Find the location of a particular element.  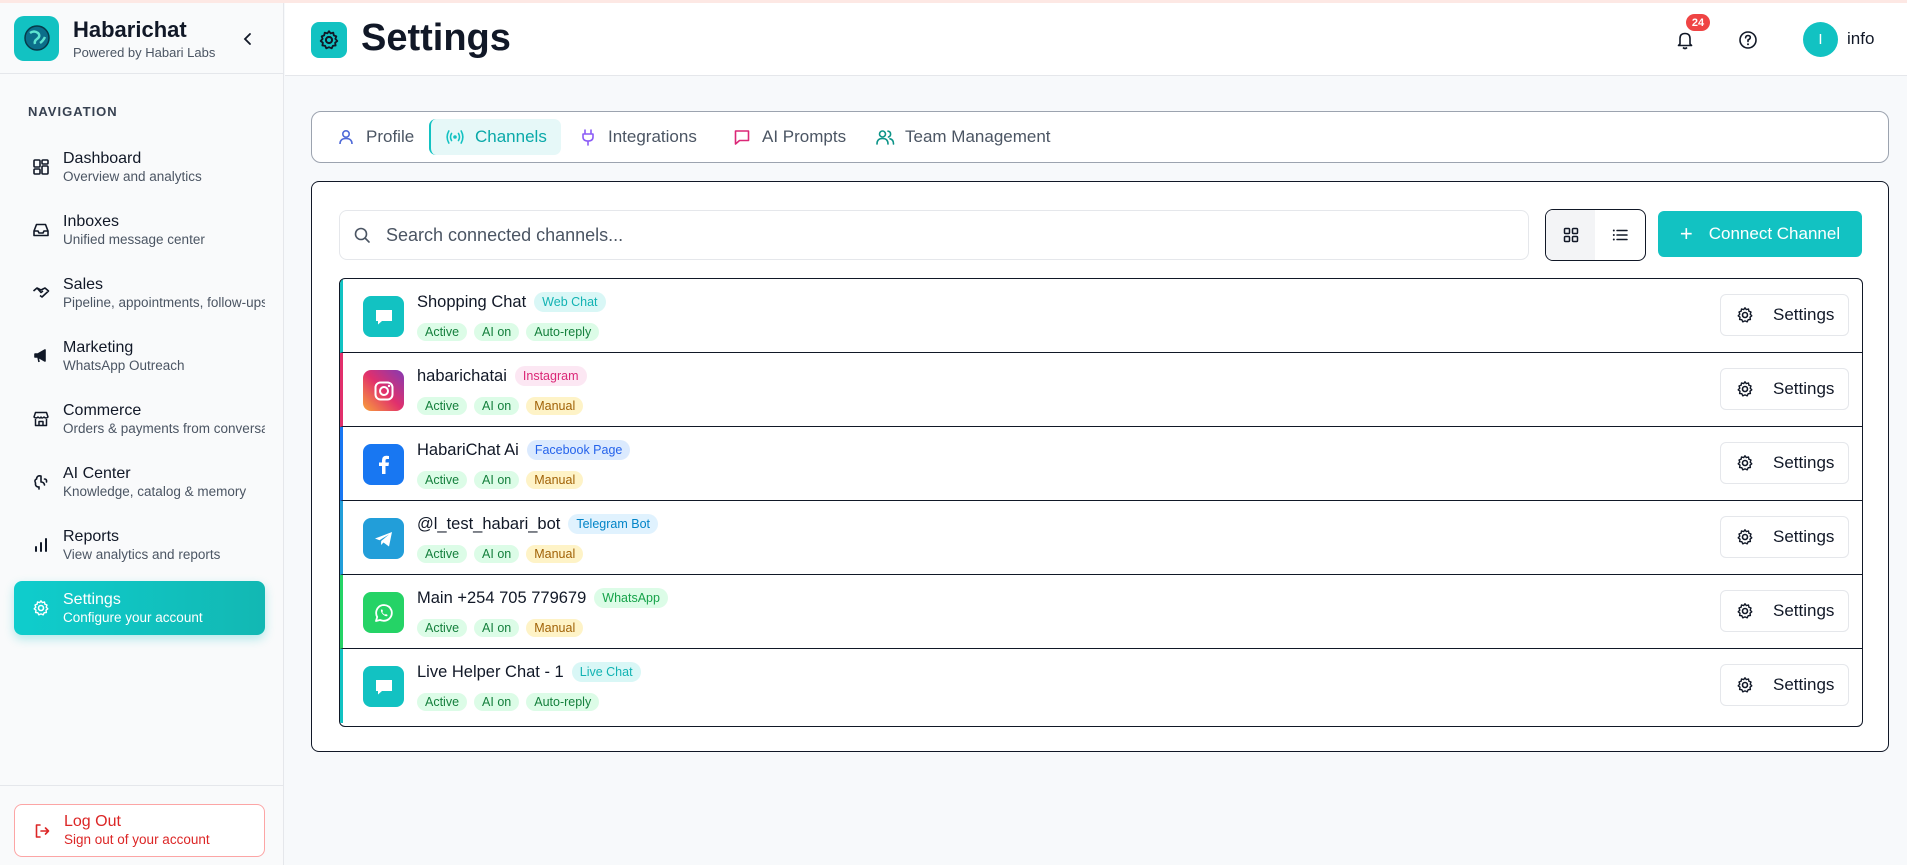

logout-desc: Sign out of your account is located at coordinates (137, 839).